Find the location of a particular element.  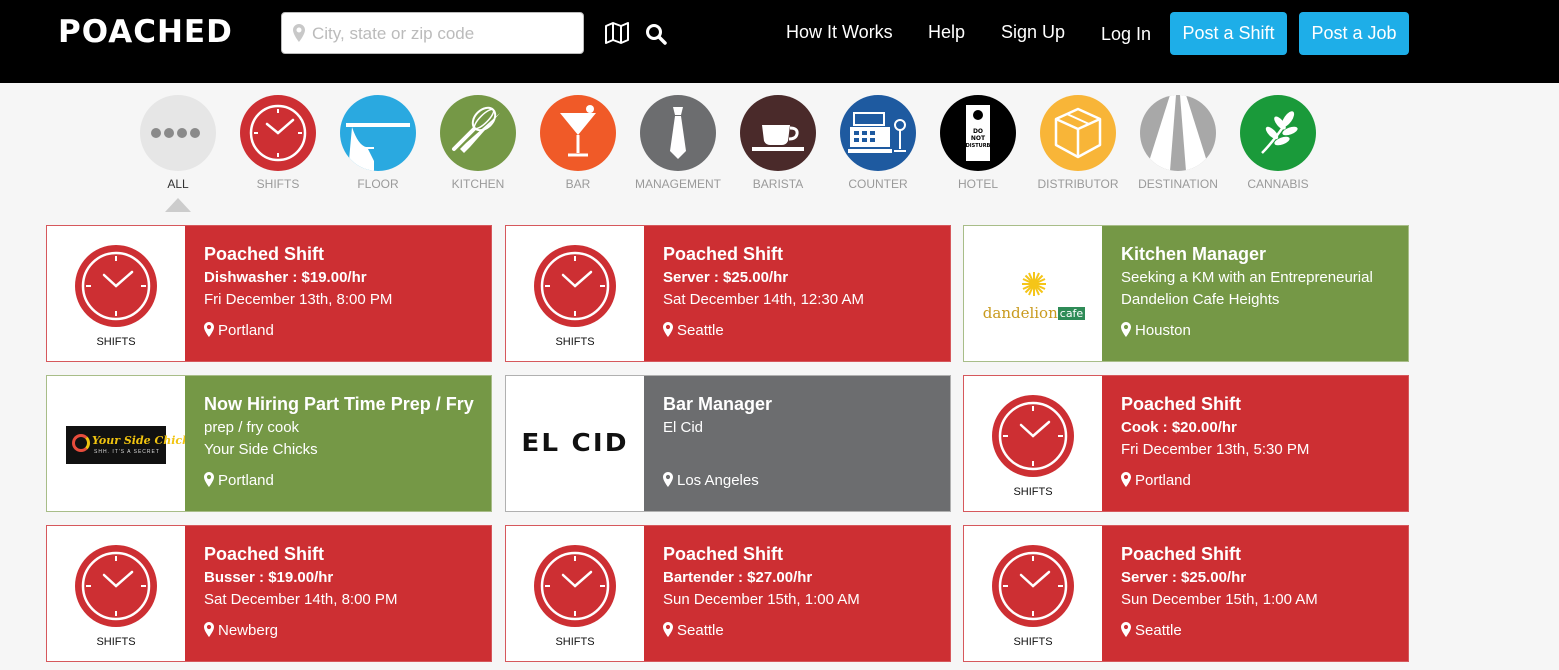

log-in-link: Log In is located at coordinates (1126, 34).